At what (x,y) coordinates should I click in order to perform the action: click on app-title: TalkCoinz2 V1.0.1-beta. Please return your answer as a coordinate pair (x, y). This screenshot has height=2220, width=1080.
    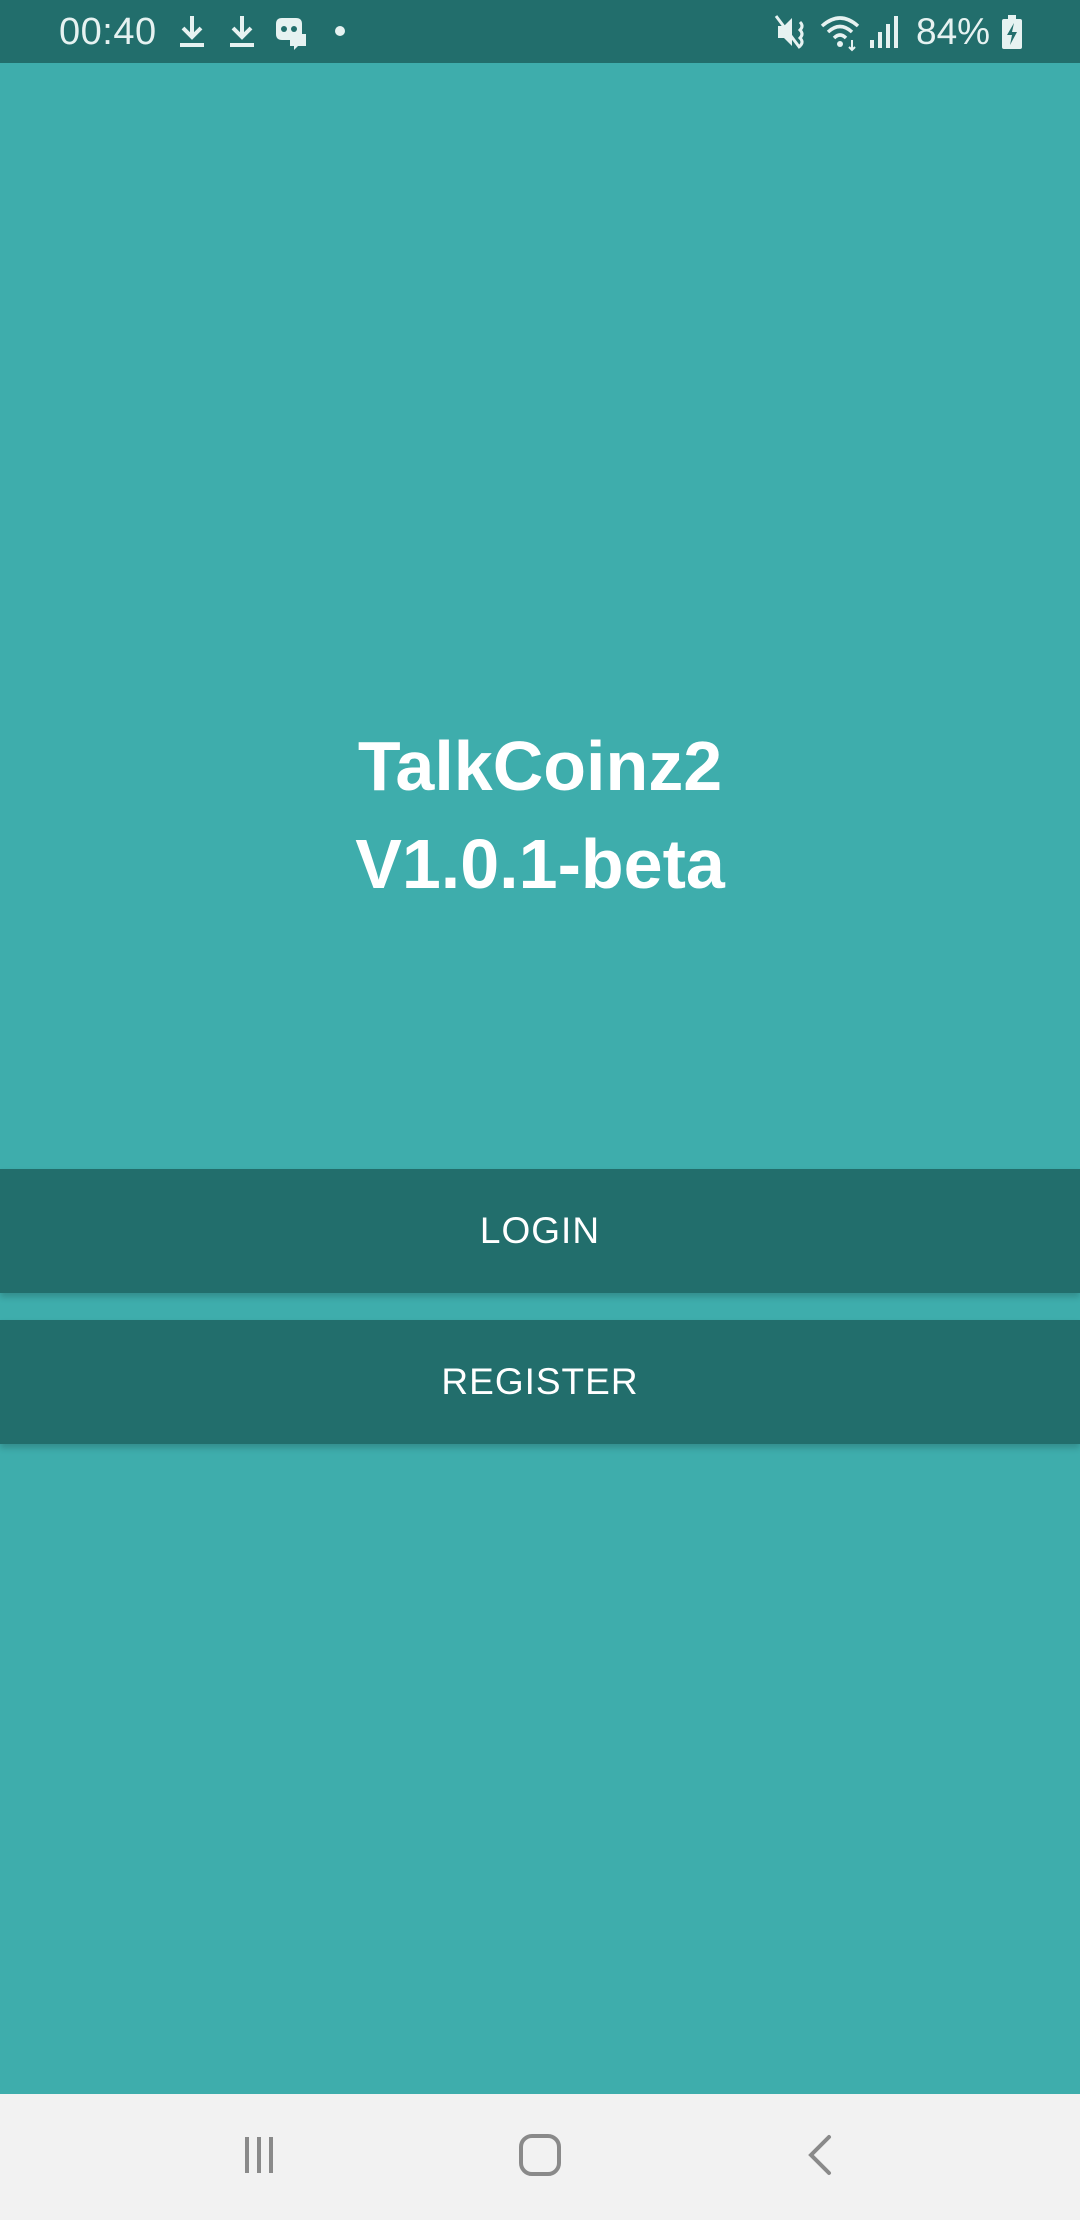
    Looking at the image, I should click on (540, 815).